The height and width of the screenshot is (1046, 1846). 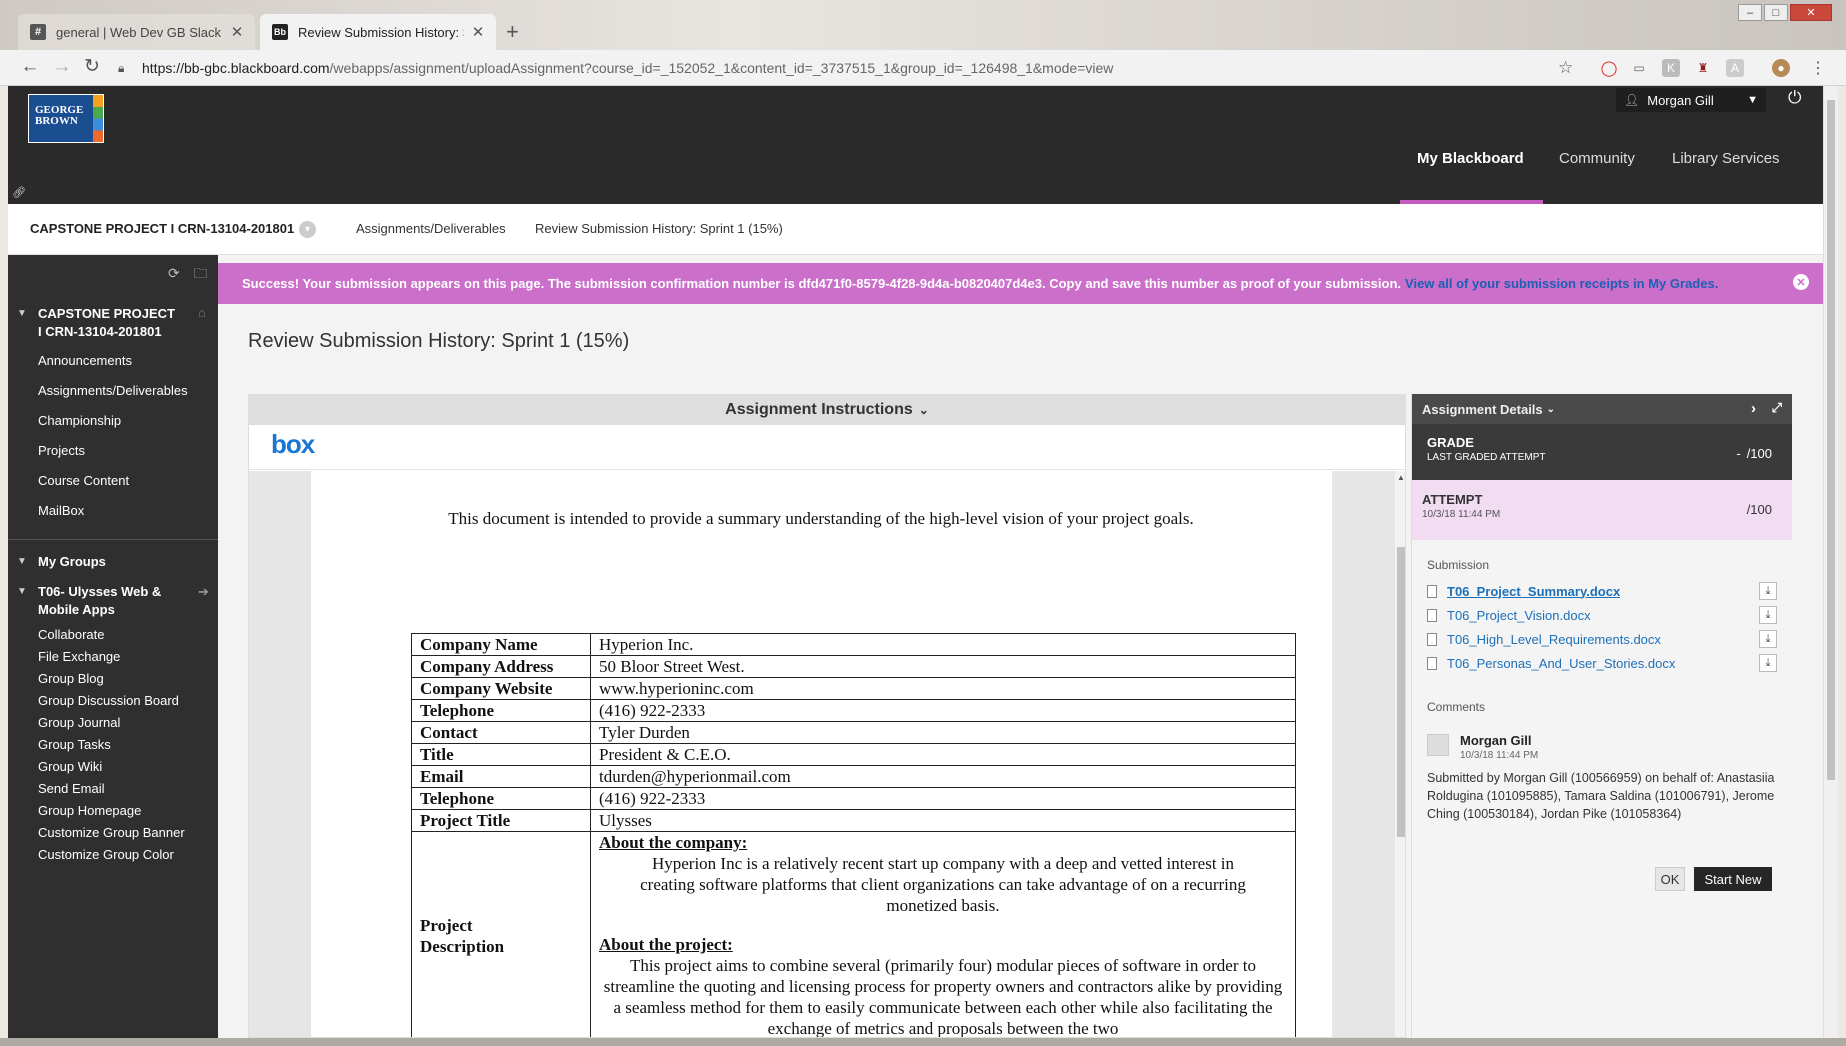 What do you see at coordinates (108, 562) in the screenshot?
I see `sidebar-my-groups: My Groups` at bounding box center [108, 562].